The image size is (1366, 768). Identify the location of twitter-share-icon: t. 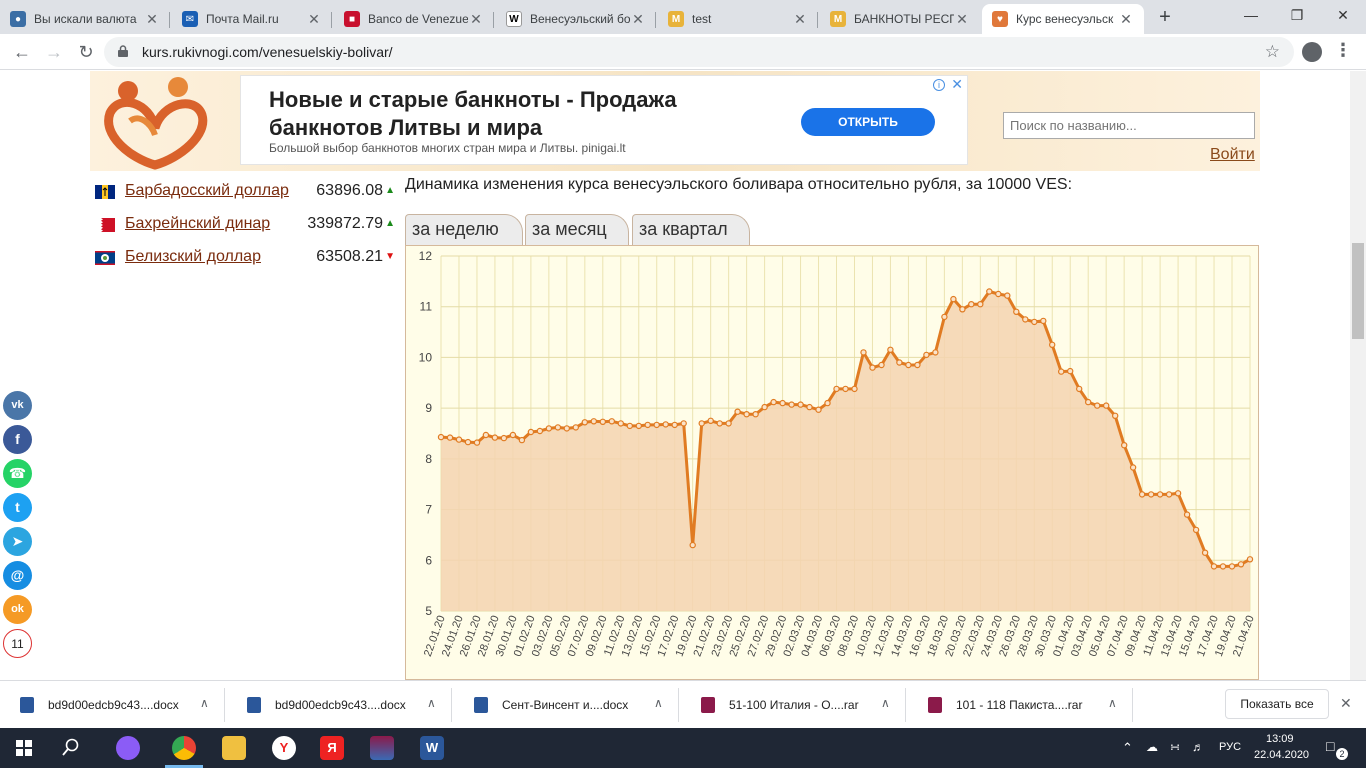
(17, 507).